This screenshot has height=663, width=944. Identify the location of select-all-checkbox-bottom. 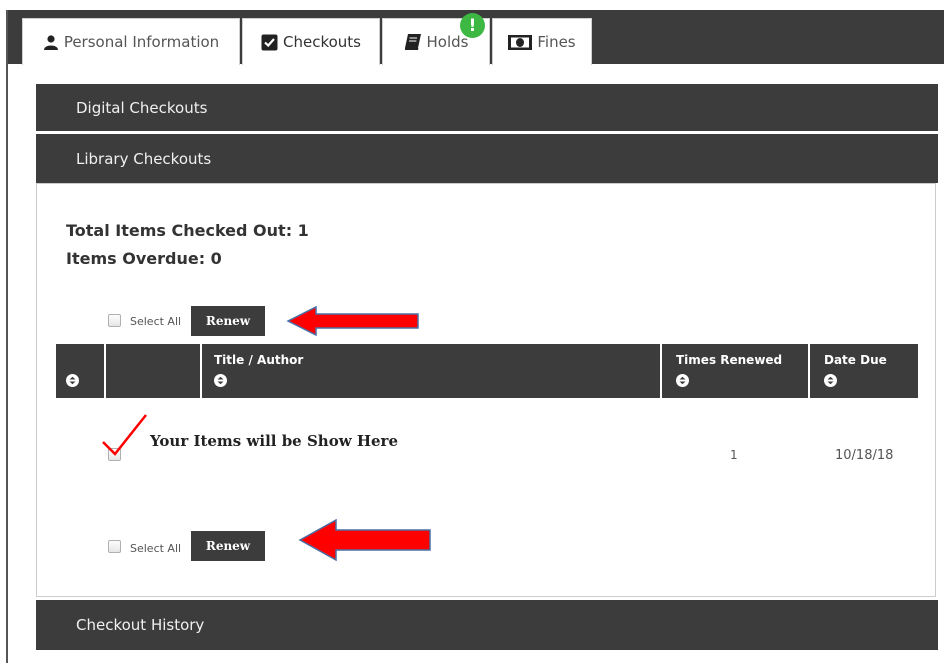
(114, 546).